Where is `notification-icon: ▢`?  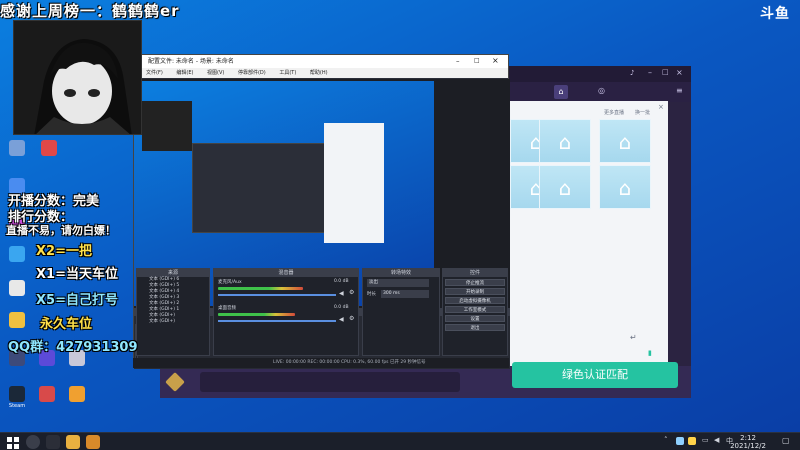
notification-icon: ▢ is located at coordinates (786, 440).